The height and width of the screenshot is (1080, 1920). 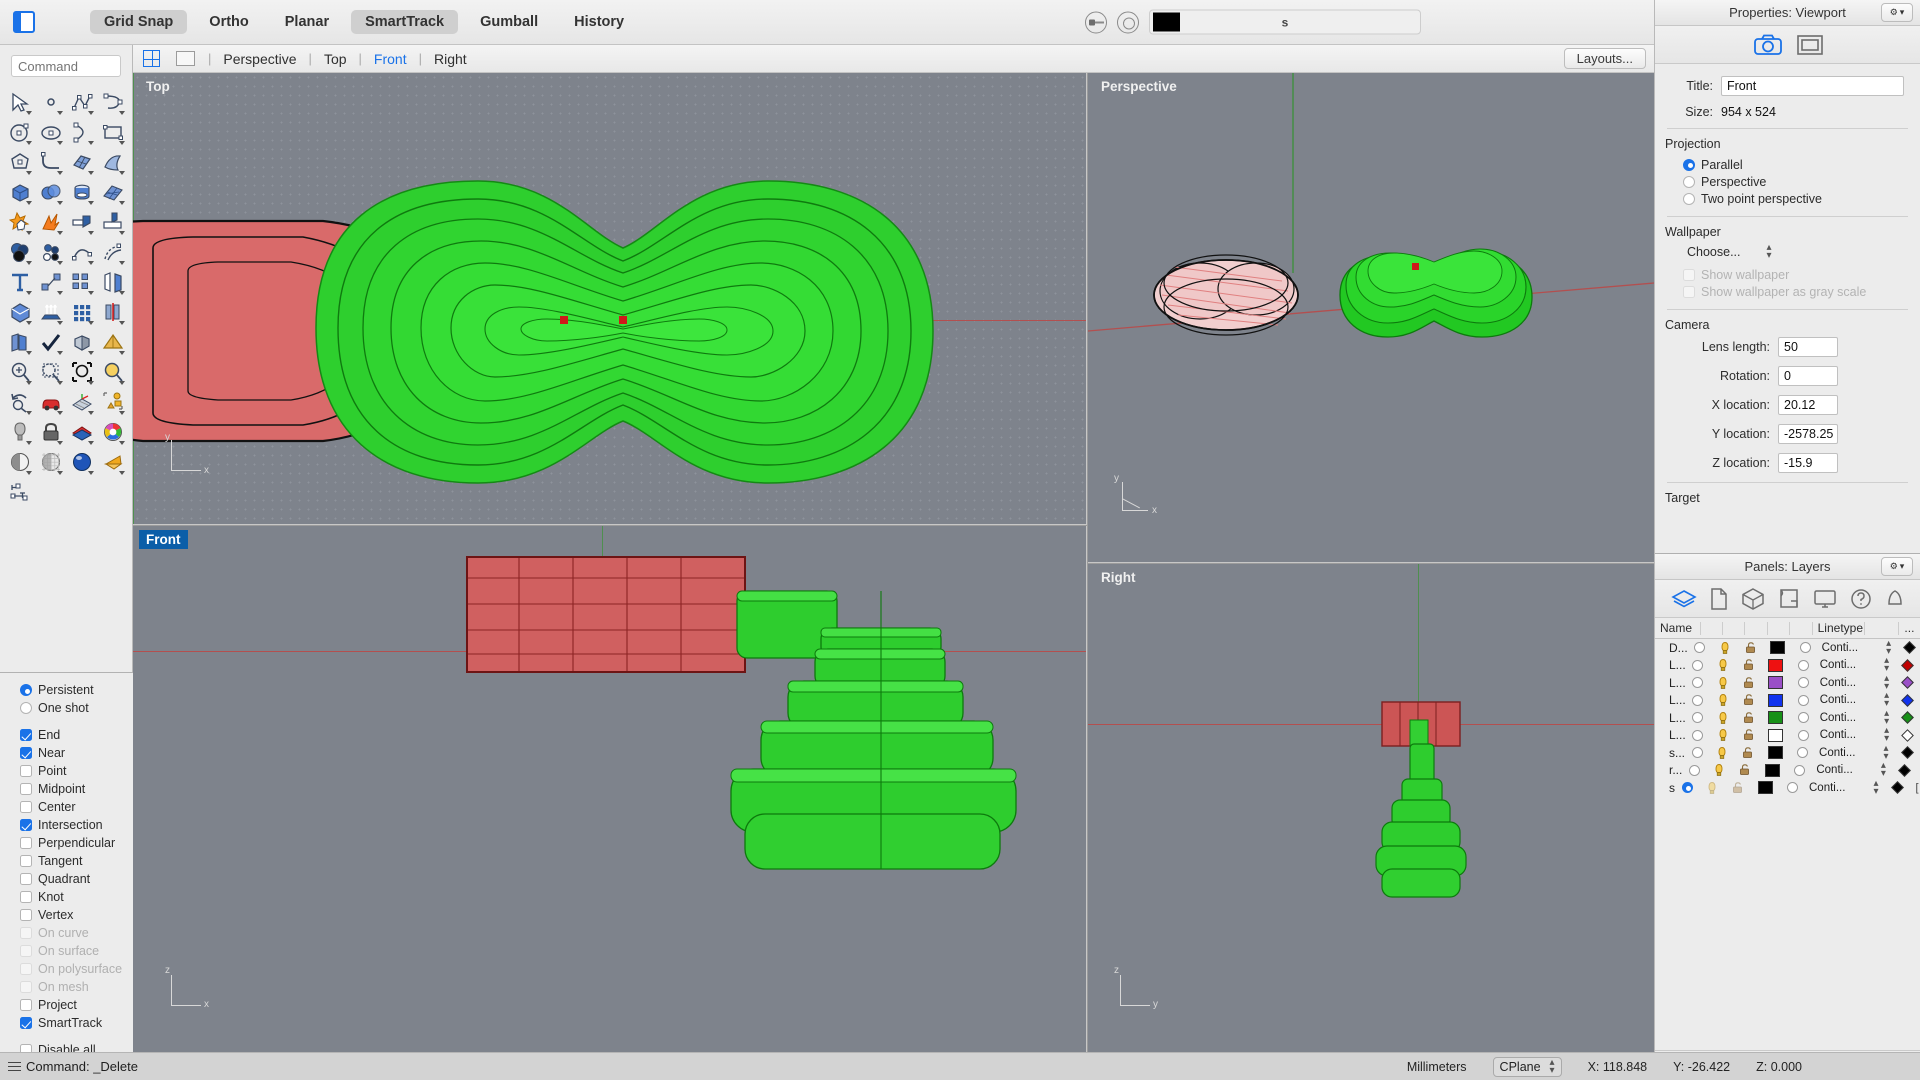 What do you see at coordinates (1768, 45) in the screenshot?
I see `camera-icon` at bounding box center [1768, 45].